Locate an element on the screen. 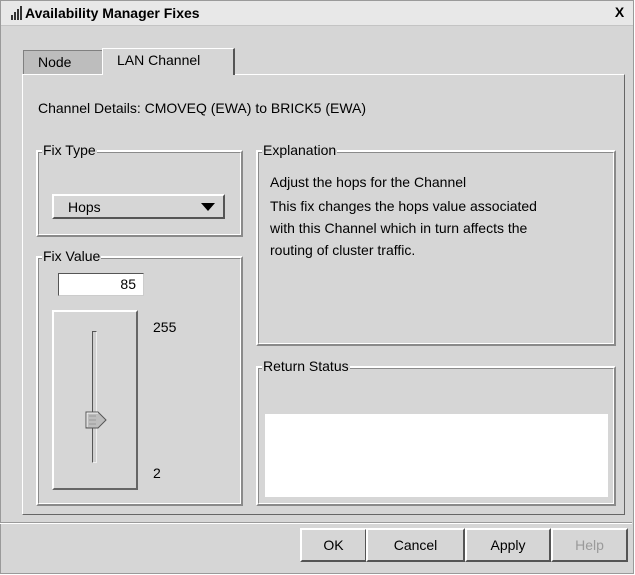 Image resolution: width=635 pixels, height=575 pixels. fix-value-slider-track is located at coordinates (94, 397).